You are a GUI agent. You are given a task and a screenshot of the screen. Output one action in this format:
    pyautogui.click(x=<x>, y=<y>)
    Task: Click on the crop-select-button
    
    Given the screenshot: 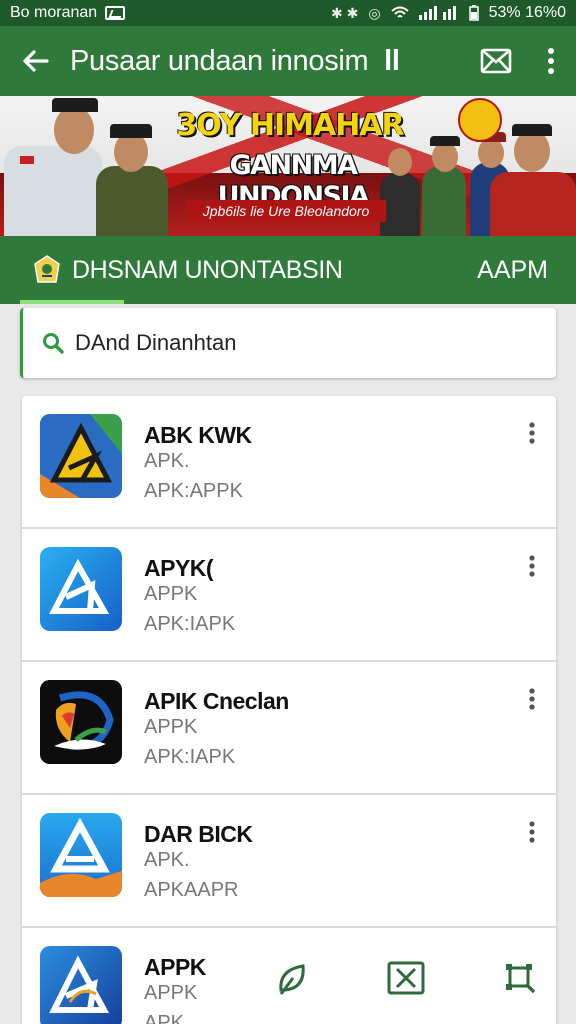 What is the action you would take?
    pyautogui.click(x=520, y=978)
    